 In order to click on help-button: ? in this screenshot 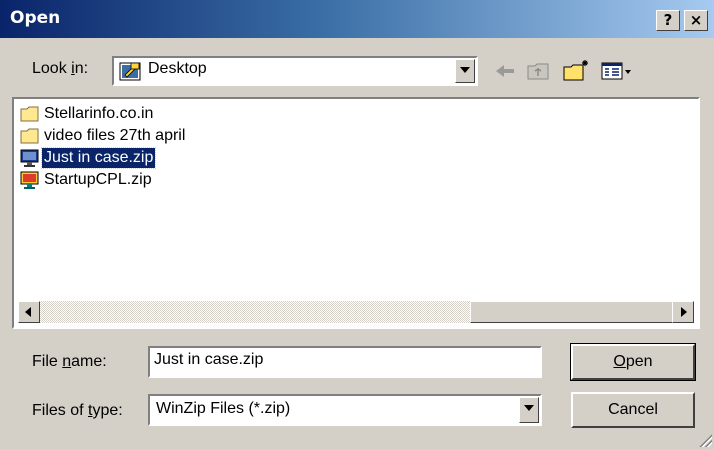, I will do `click(668, 20)`.